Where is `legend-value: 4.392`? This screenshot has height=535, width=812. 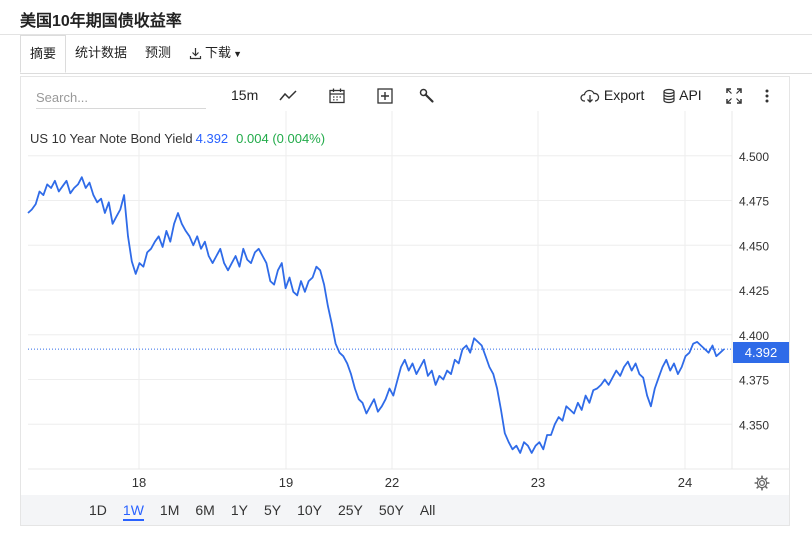
legend-value: 4.392 is located at coordinates (212, 138).